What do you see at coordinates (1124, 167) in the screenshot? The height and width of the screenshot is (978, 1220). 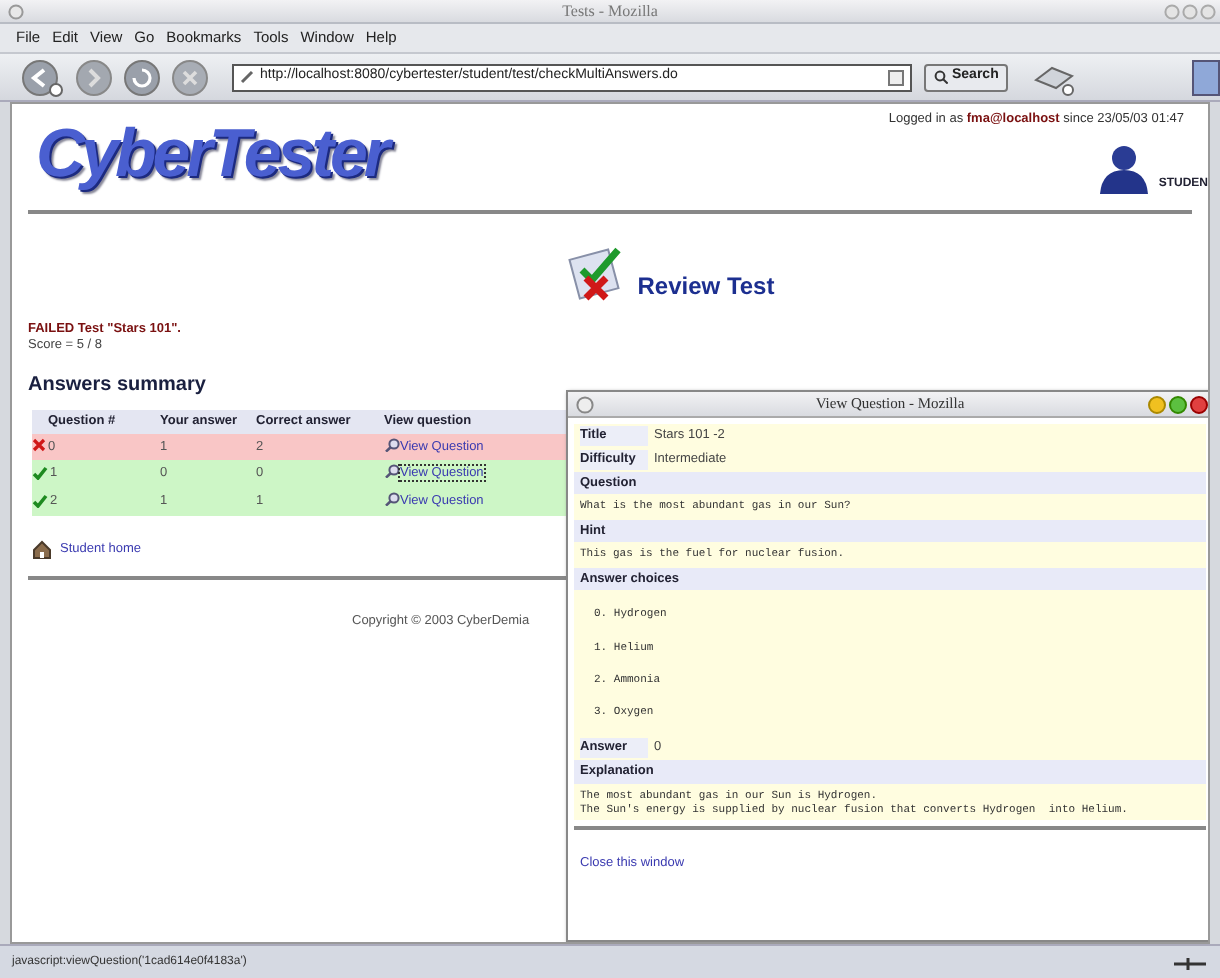 I see `user-icon` at bounding box center [1124, 167].